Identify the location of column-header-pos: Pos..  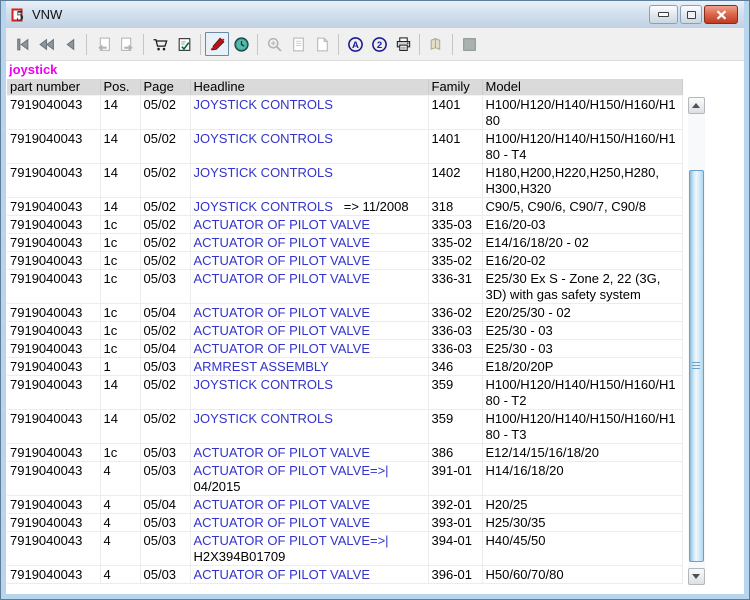
(120, 87).